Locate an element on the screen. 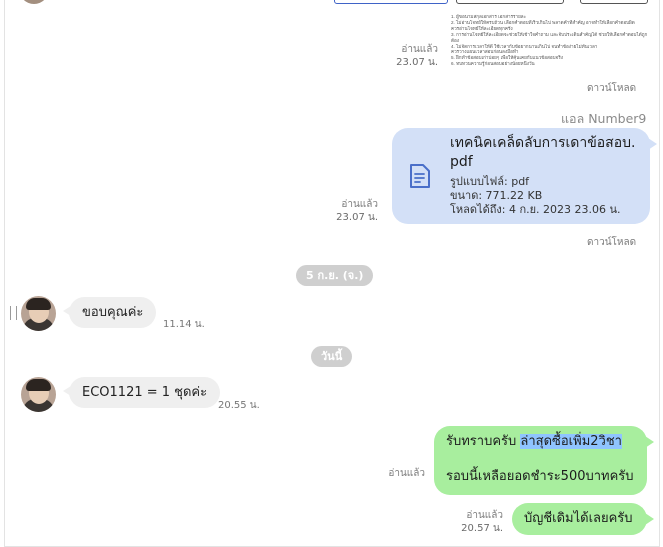 This screenshot has width=663, height=547. file-type: รูปแบบไฟล์: pdf is located at coordinates (490, 181).